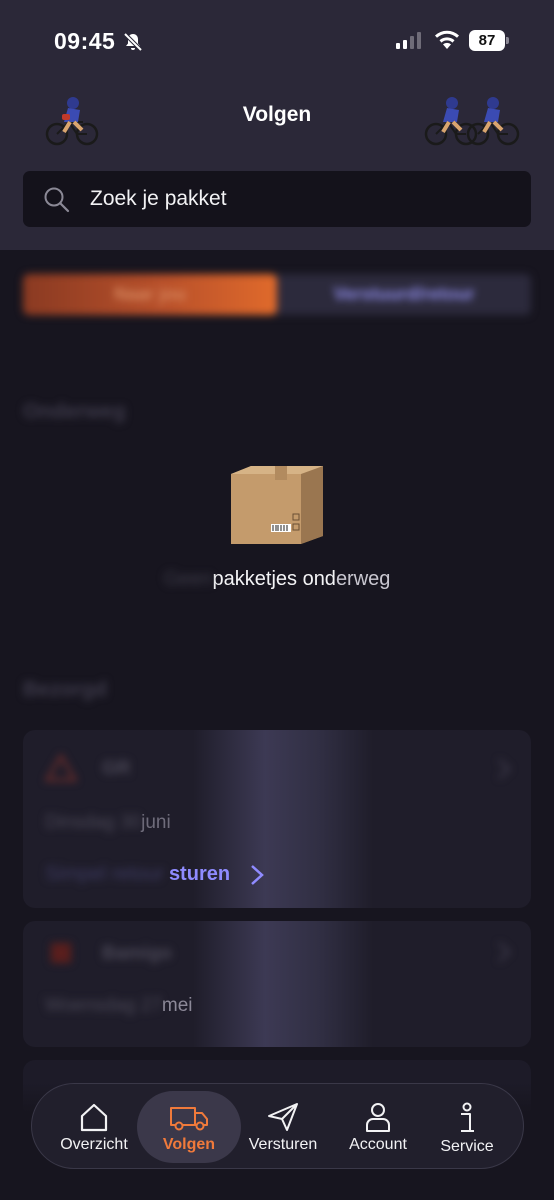  Describe the element at coordinates (119, 1005) in the screenshot. I see `card-date: Woensdag 27 mei` at that location.